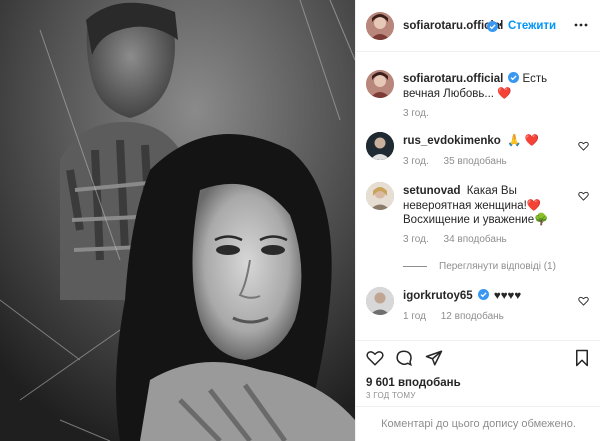  I want to click on comment-text: 🙏 ❤️, so click(523, 141).